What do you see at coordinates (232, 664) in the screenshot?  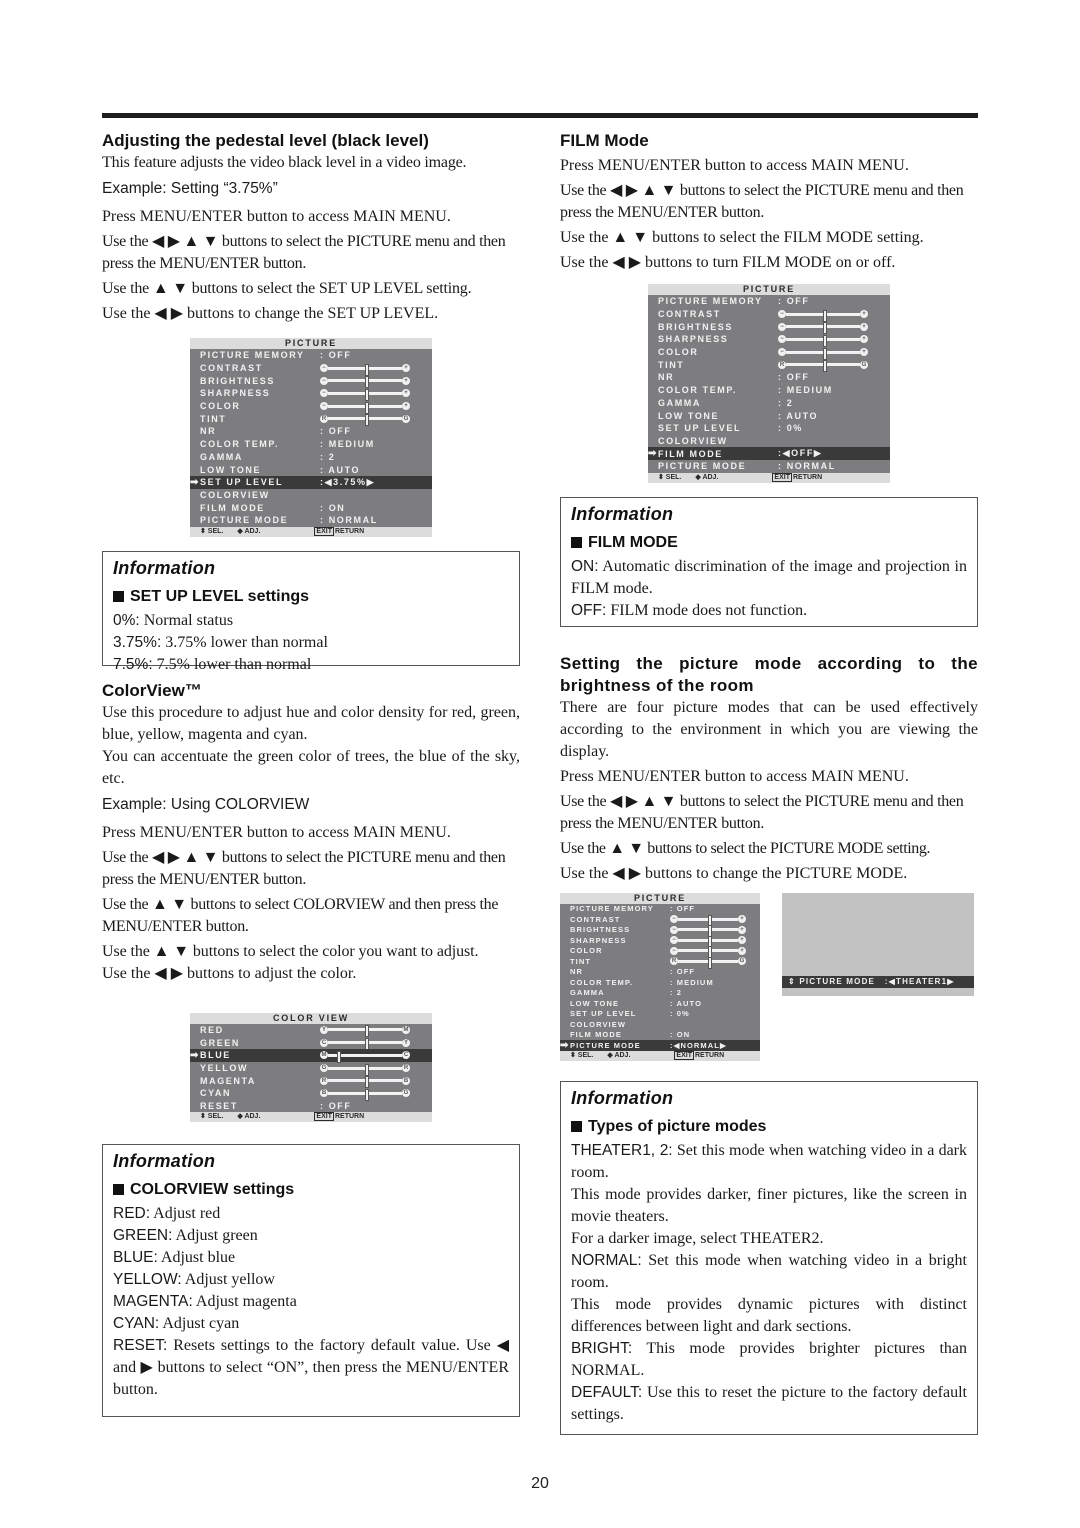 I see `info-item-text: 7.5% lower than normal` at bounding box center [232, 664].